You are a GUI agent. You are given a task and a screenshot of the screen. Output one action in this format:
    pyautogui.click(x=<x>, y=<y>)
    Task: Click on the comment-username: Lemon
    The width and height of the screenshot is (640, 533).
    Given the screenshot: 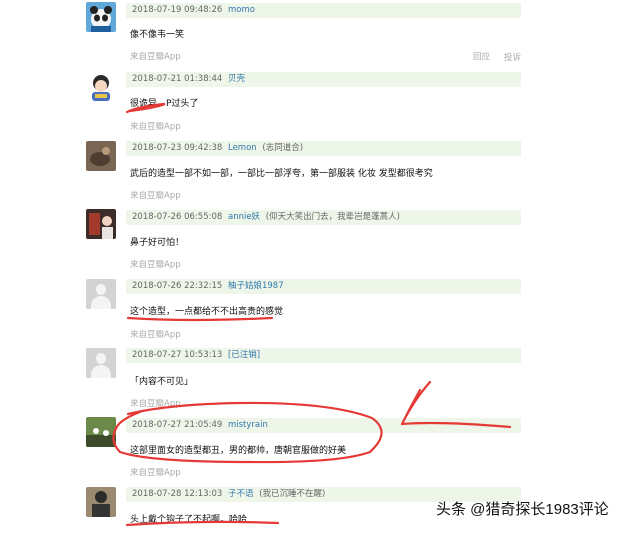 What is the action you would take?
    pyautogui.click(x=242, y=148)
    